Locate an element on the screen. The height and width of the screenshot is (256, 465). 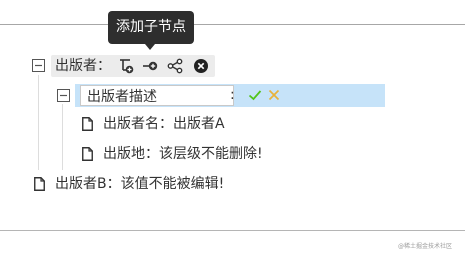
root-node-label: 出版者： is located at coordinates (83, 66).